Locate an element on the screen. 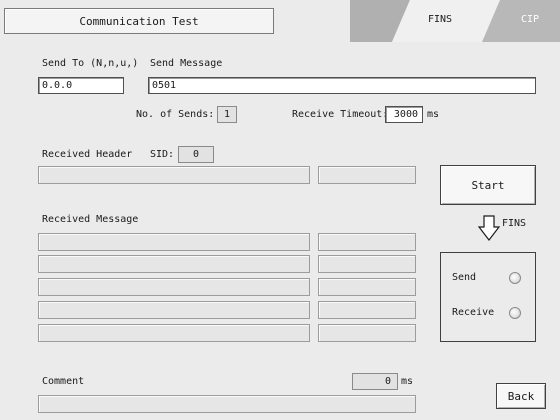 The height and width of the screenshot is (420, 560). start-button: Start is located at coordinates (488, 185).